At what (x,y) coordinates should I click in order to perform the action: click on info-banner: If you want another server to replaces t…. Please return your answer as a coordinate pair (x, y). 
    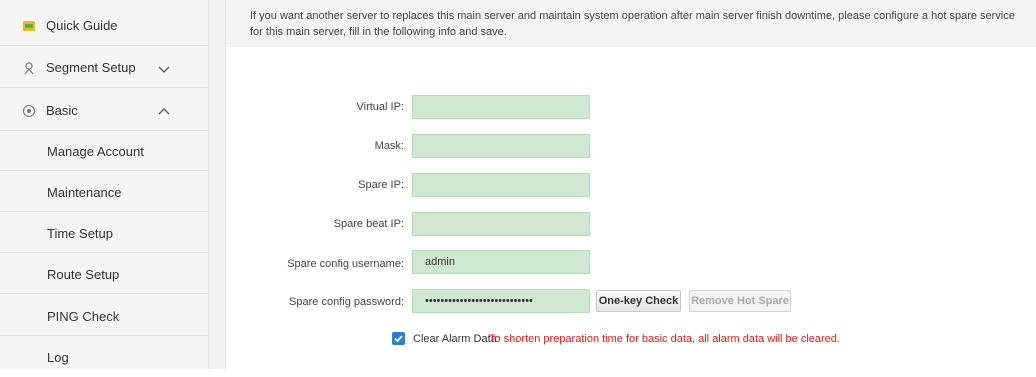
    Looking at the image, I should click on (631, 23).